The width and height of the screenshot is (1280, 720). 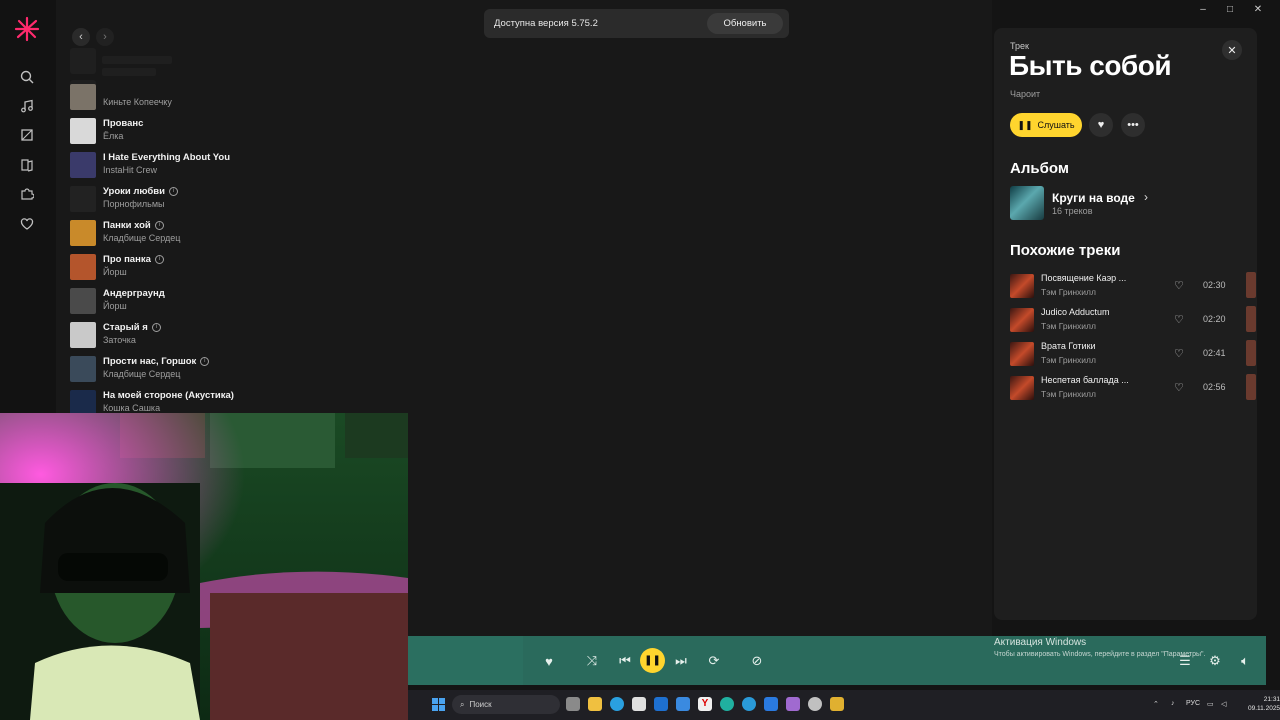 What do you see at coordinates (166, 157) in the screenshot?
I see `track-title: I Hate Everything About You` at bounding box center [166, 157].